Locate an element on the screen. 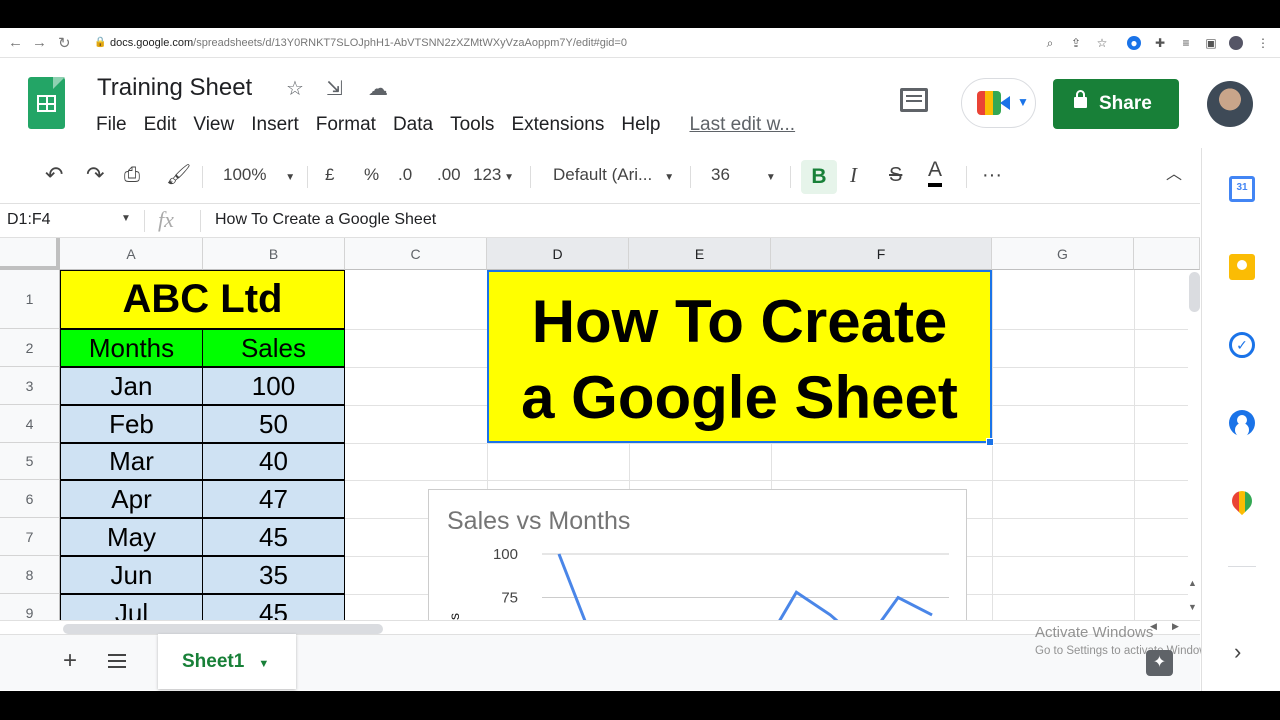  column-header-a: A is located at coordinates (131, 254).